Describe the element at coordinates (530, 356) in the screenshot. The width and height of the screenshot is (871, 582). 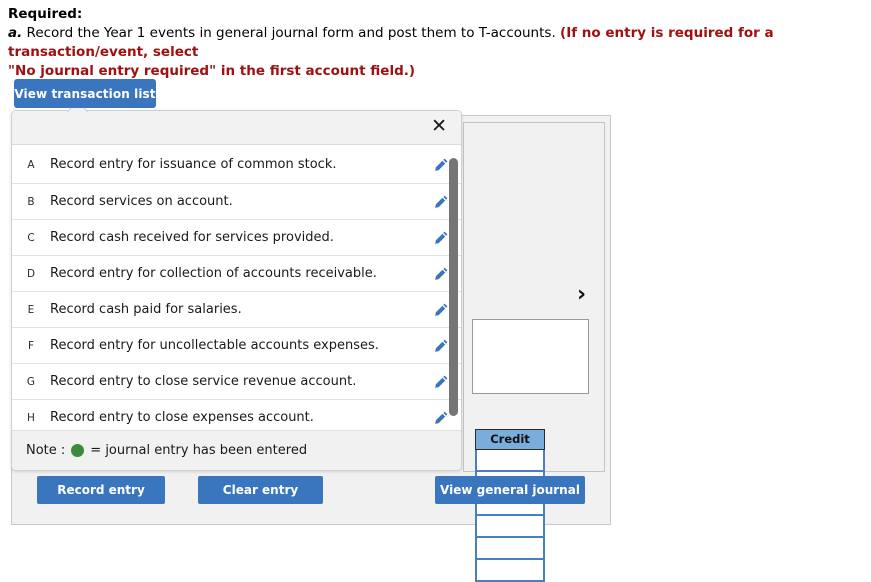
I see `memo-input-box` at that location.